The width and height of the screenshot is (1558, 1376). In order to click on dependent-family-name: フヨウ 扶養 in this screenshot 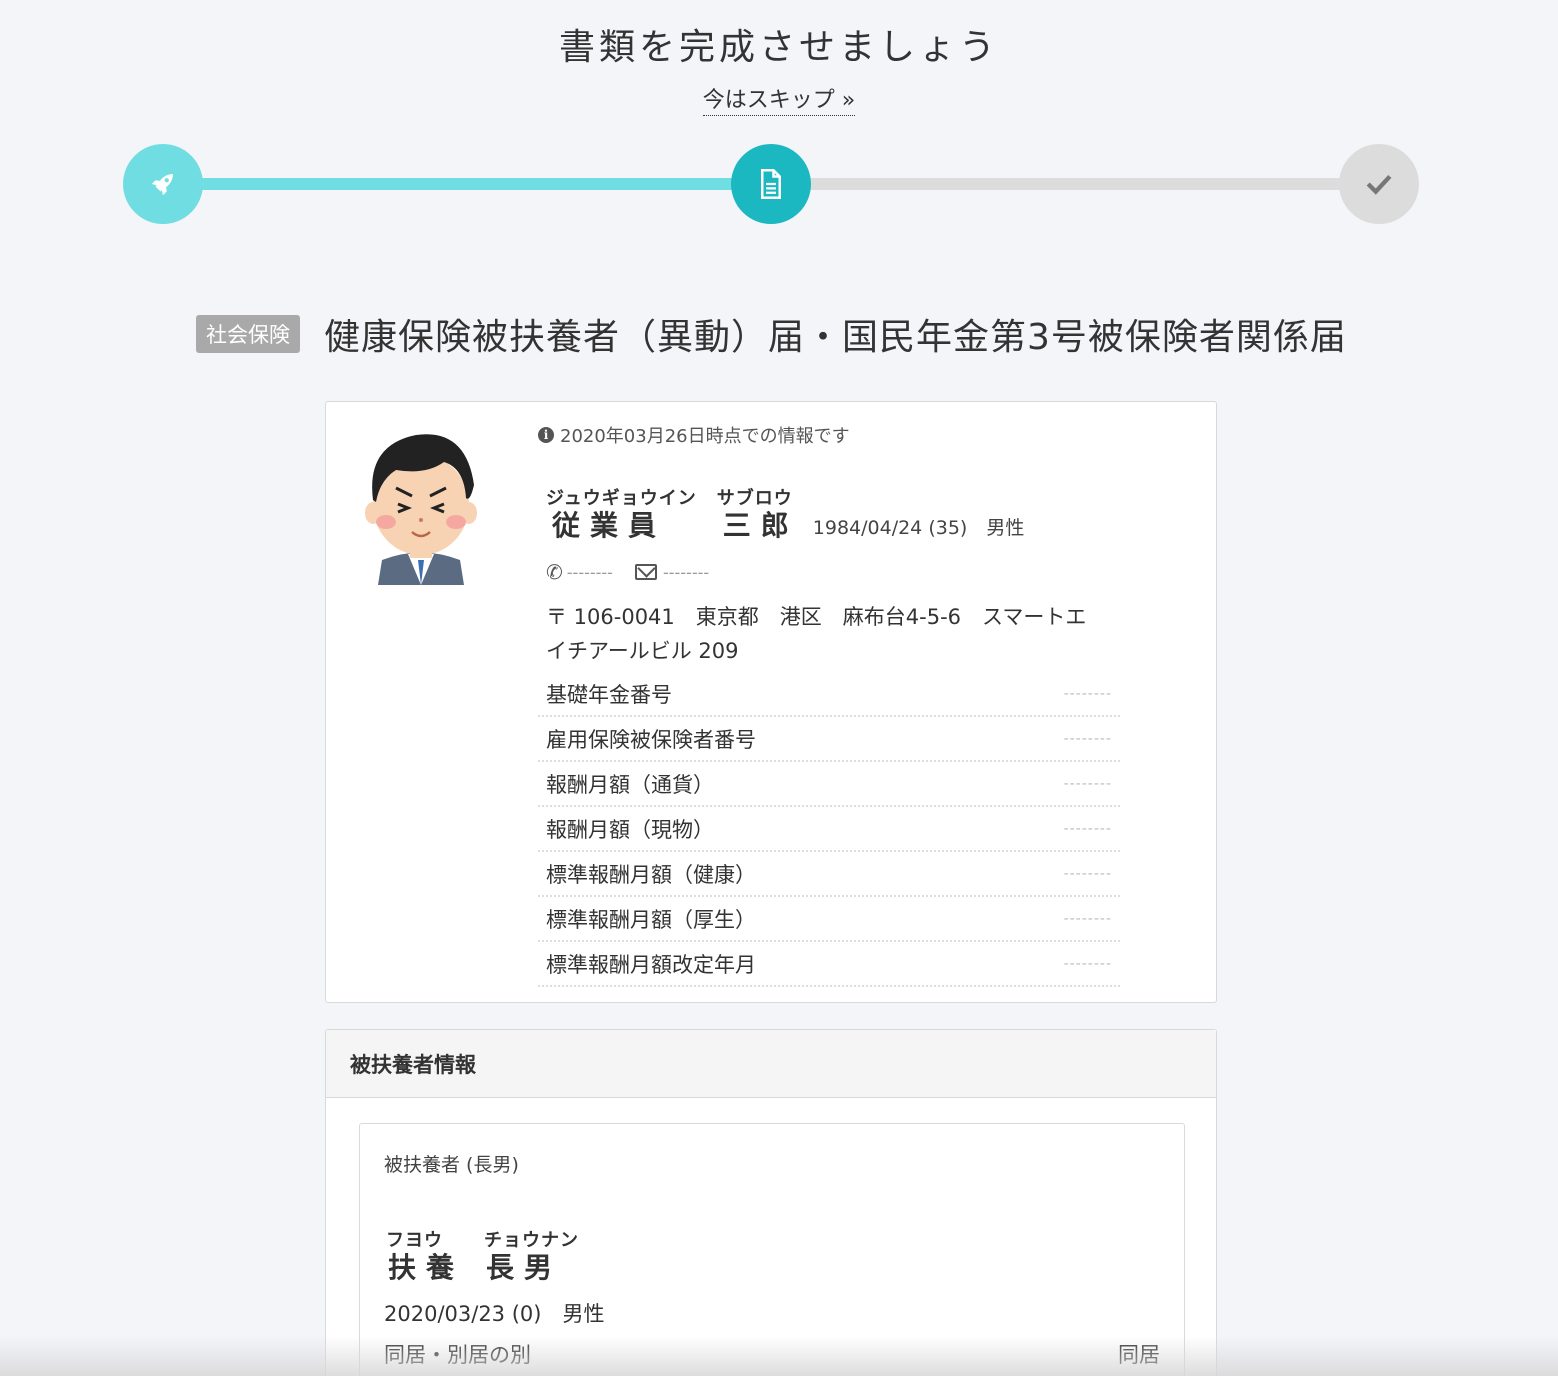, I will do `click(425, 1255)`.